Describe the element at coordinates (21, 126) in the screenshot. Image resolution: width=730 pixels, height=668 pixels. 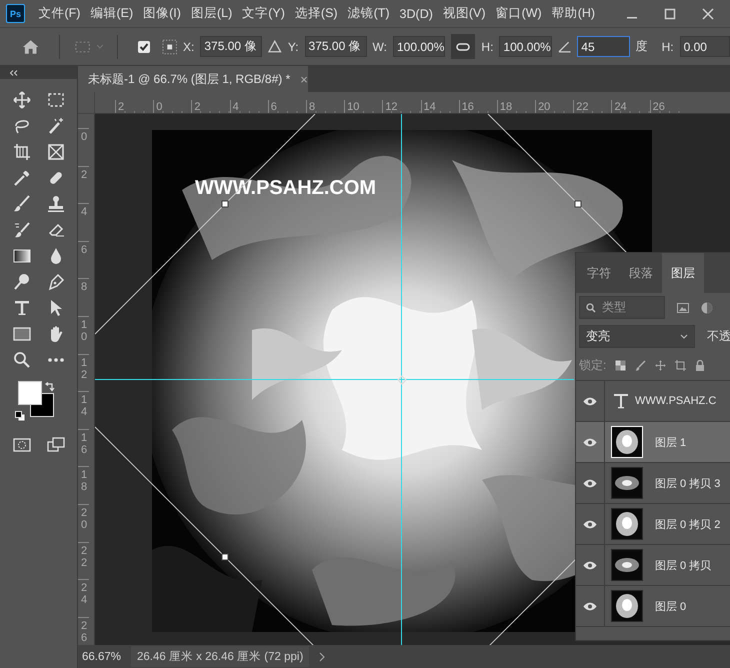
I see `lasso-tool-icon` at that location.